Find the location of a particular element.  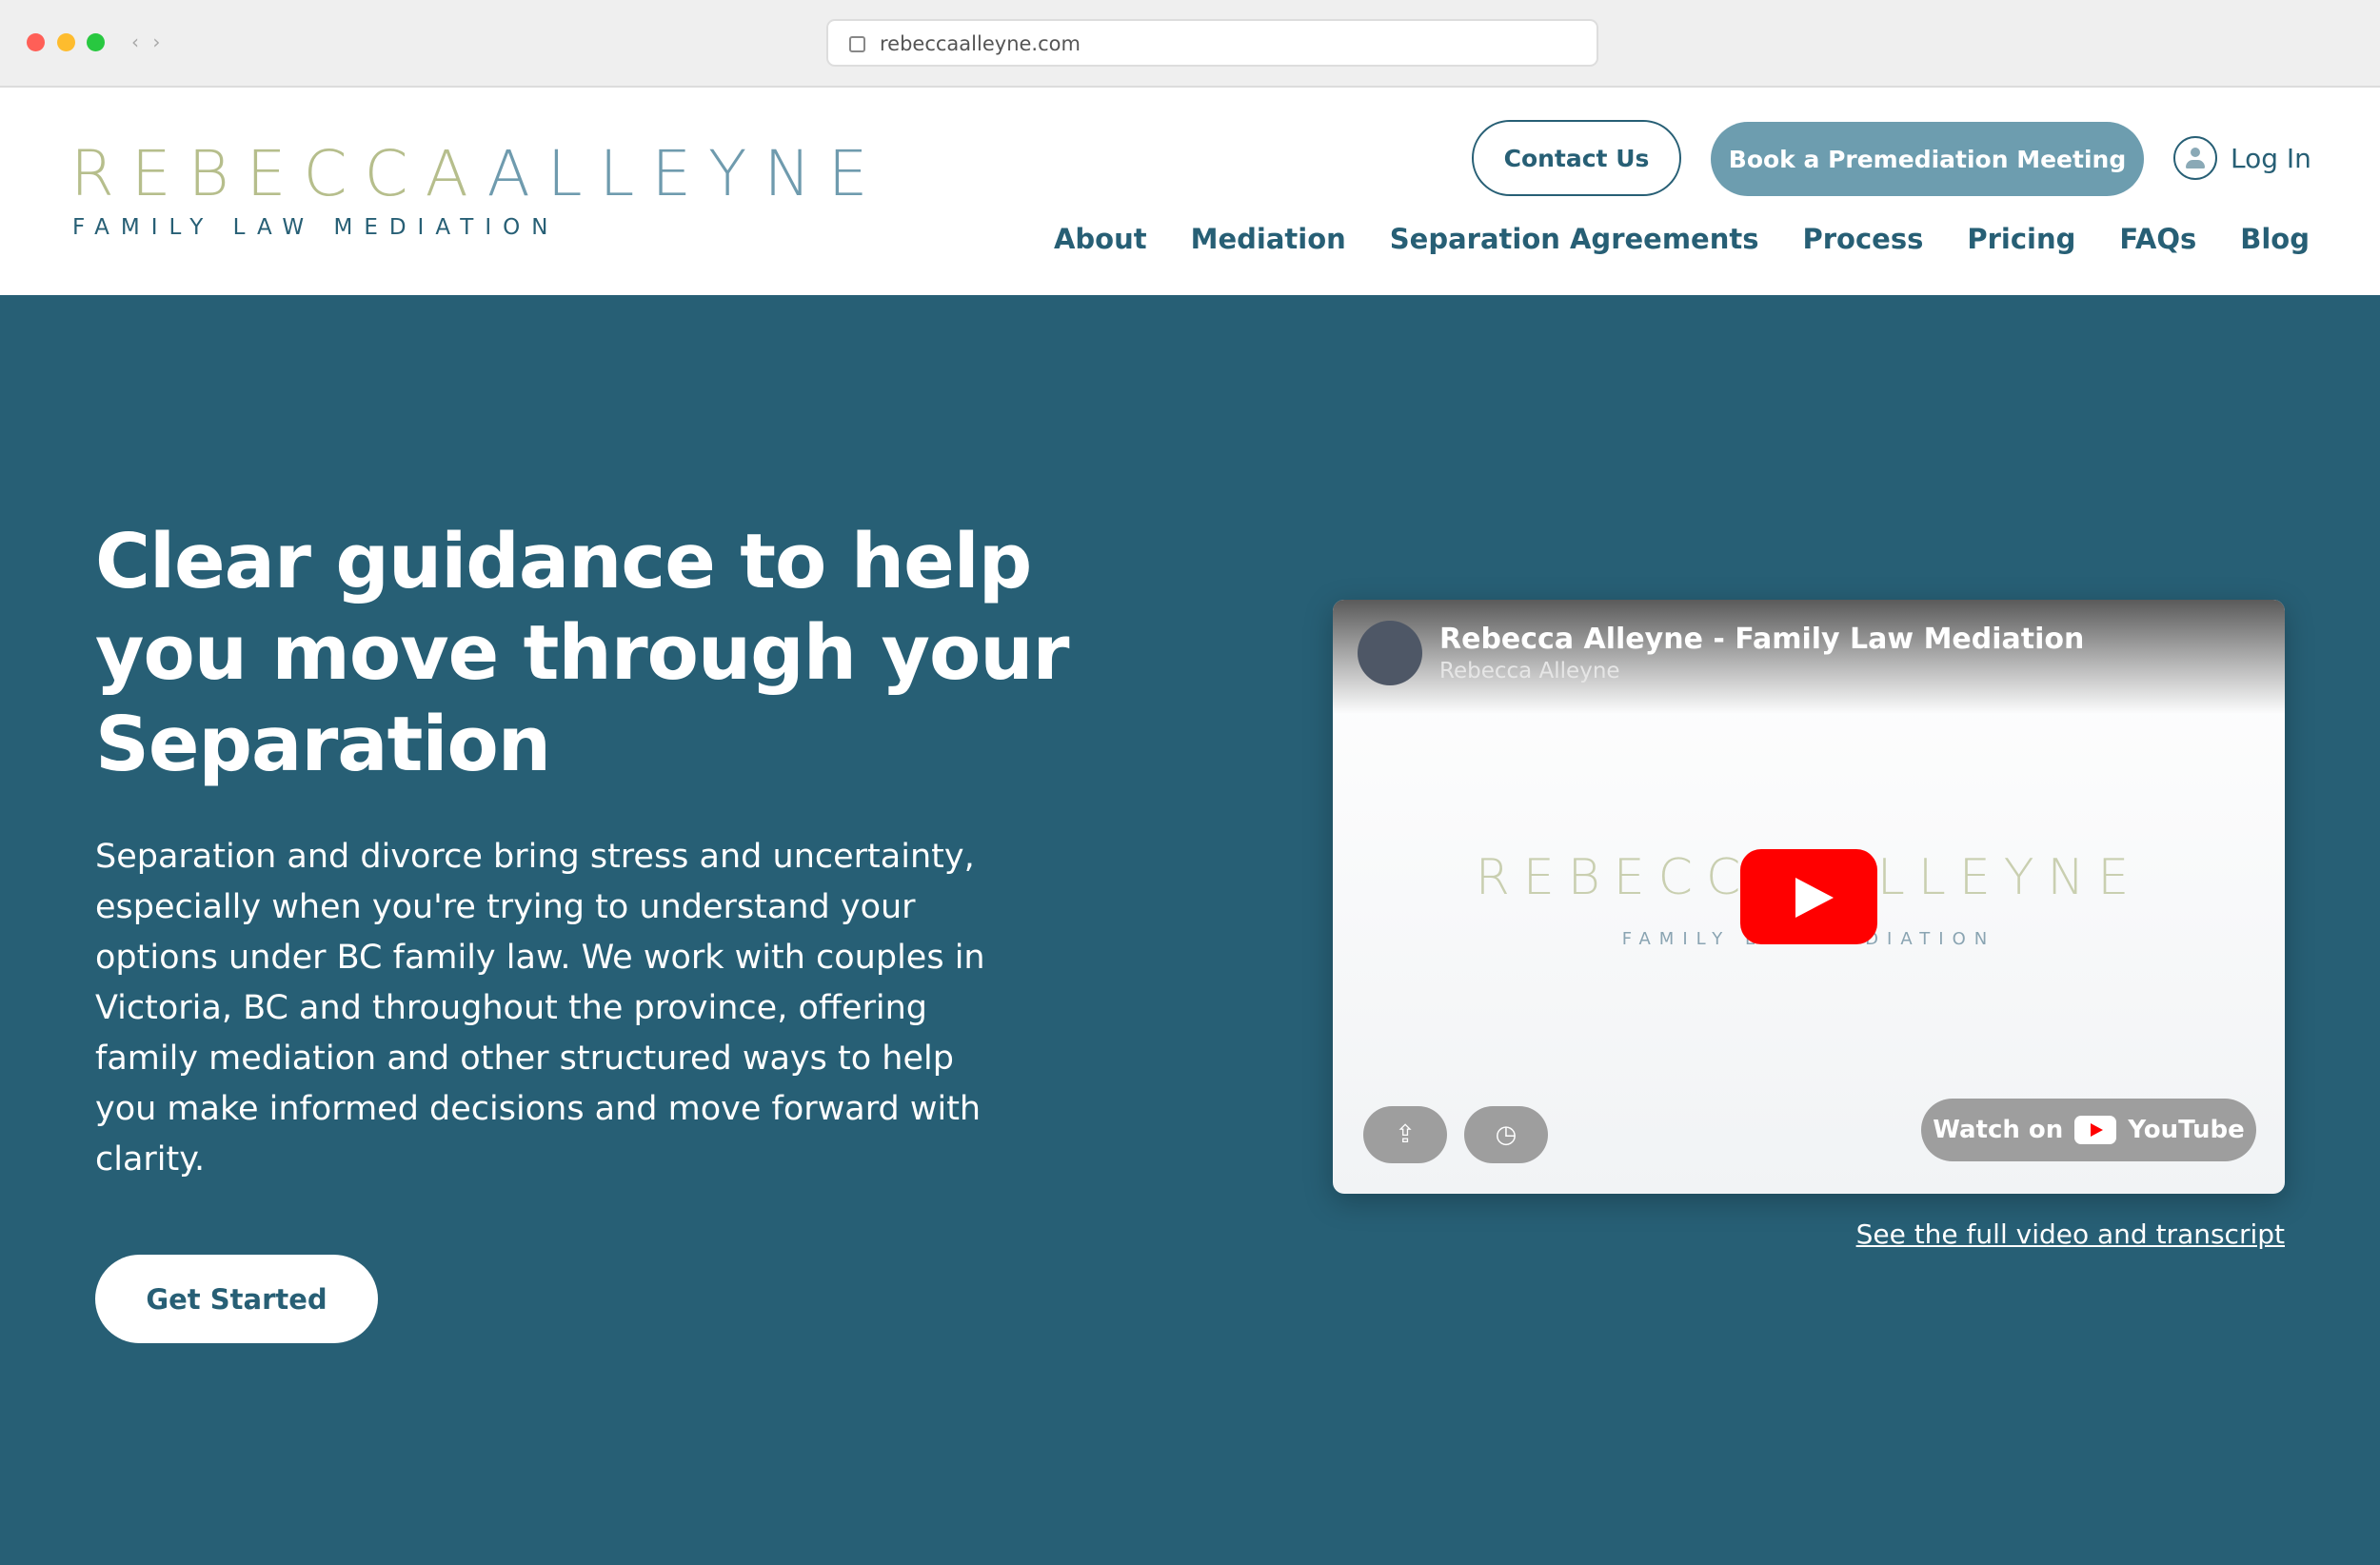

user-icon is located at coordinates (2195, 158).